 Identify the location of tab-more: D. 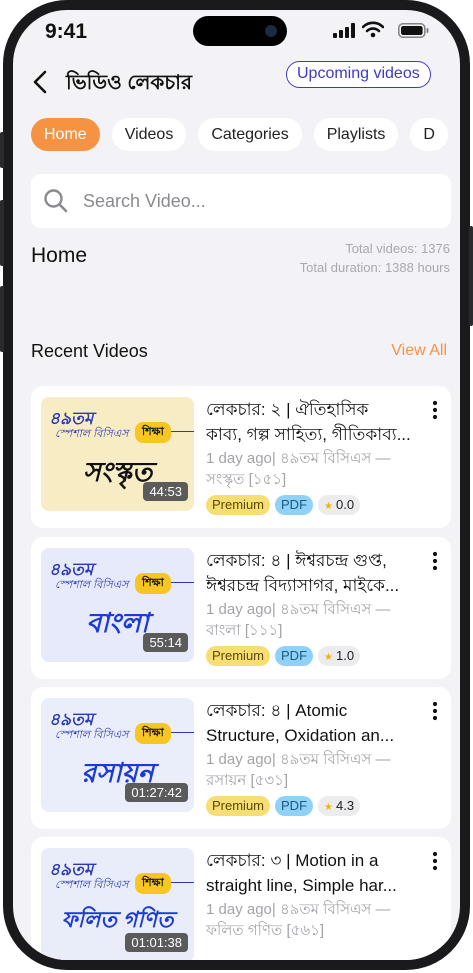
(429, 134).